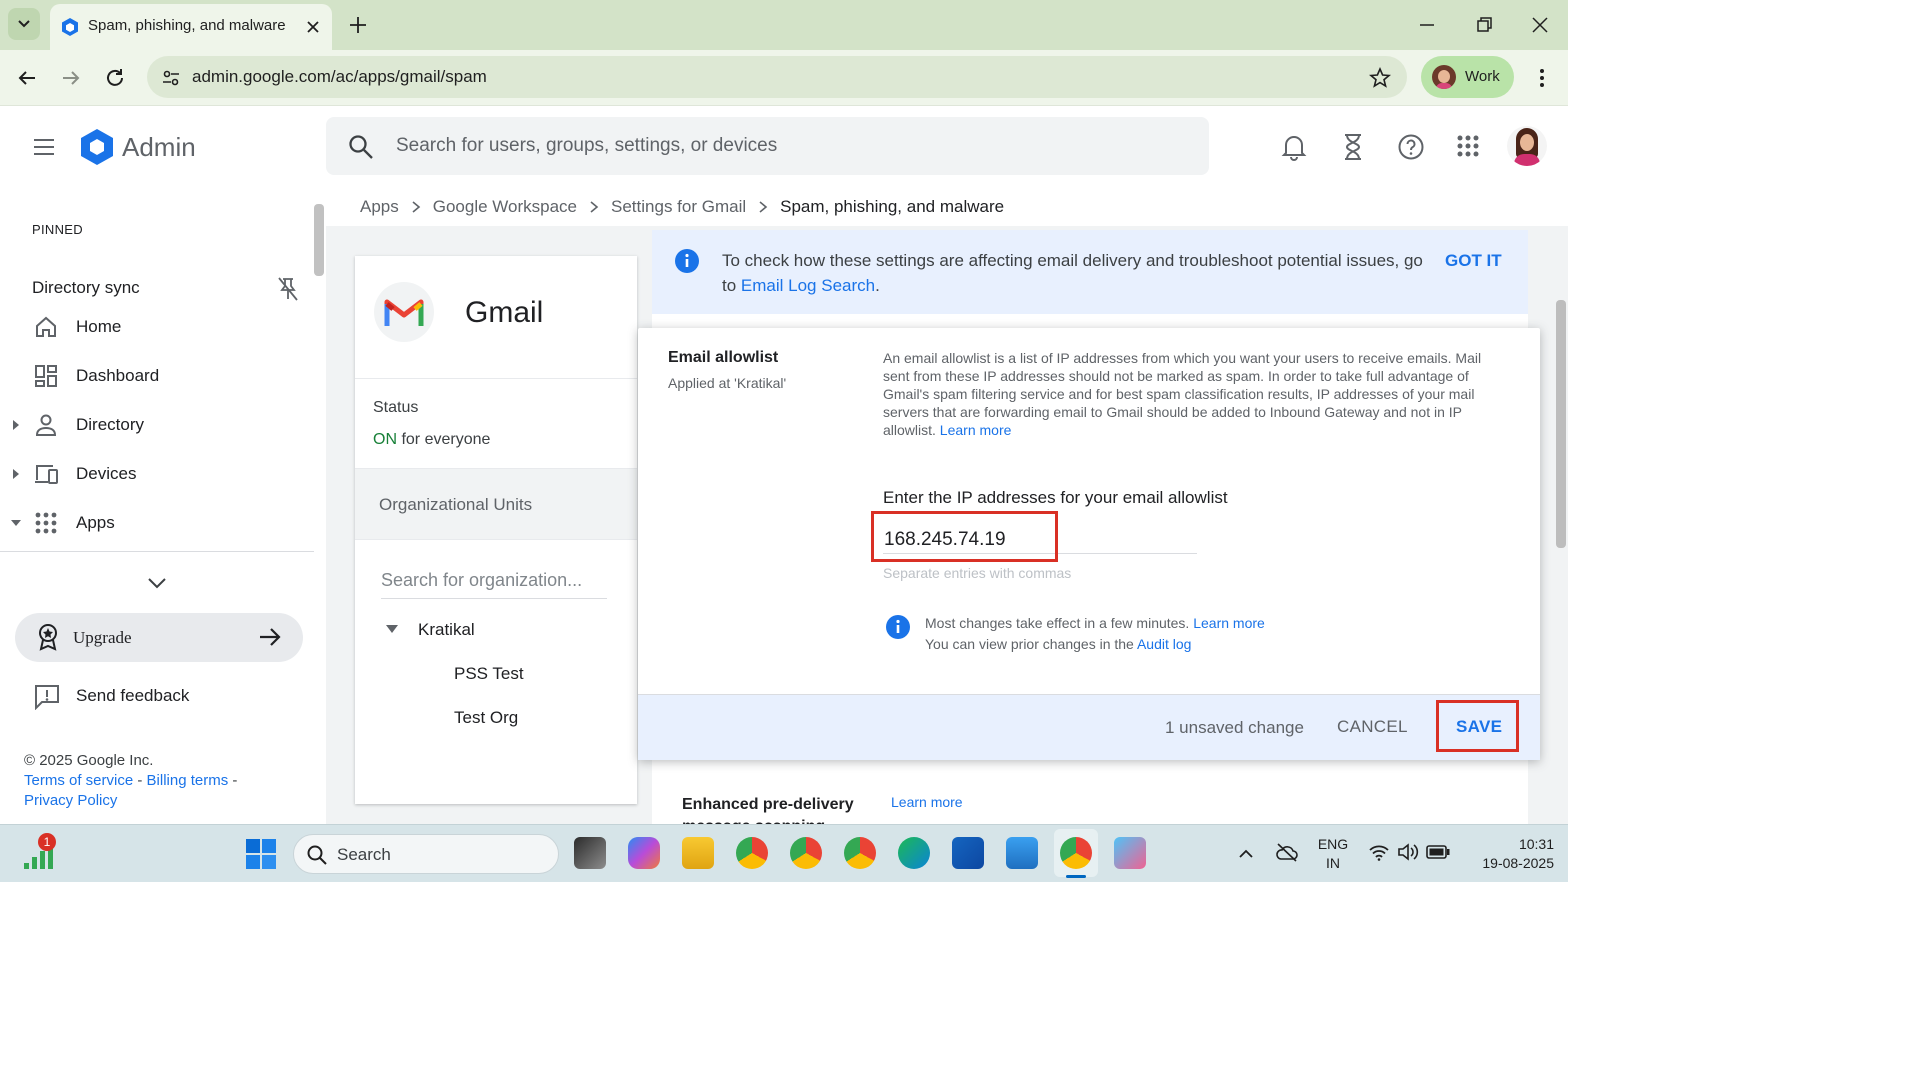  I want to click on page-scrollbar, so click(1561, 424).